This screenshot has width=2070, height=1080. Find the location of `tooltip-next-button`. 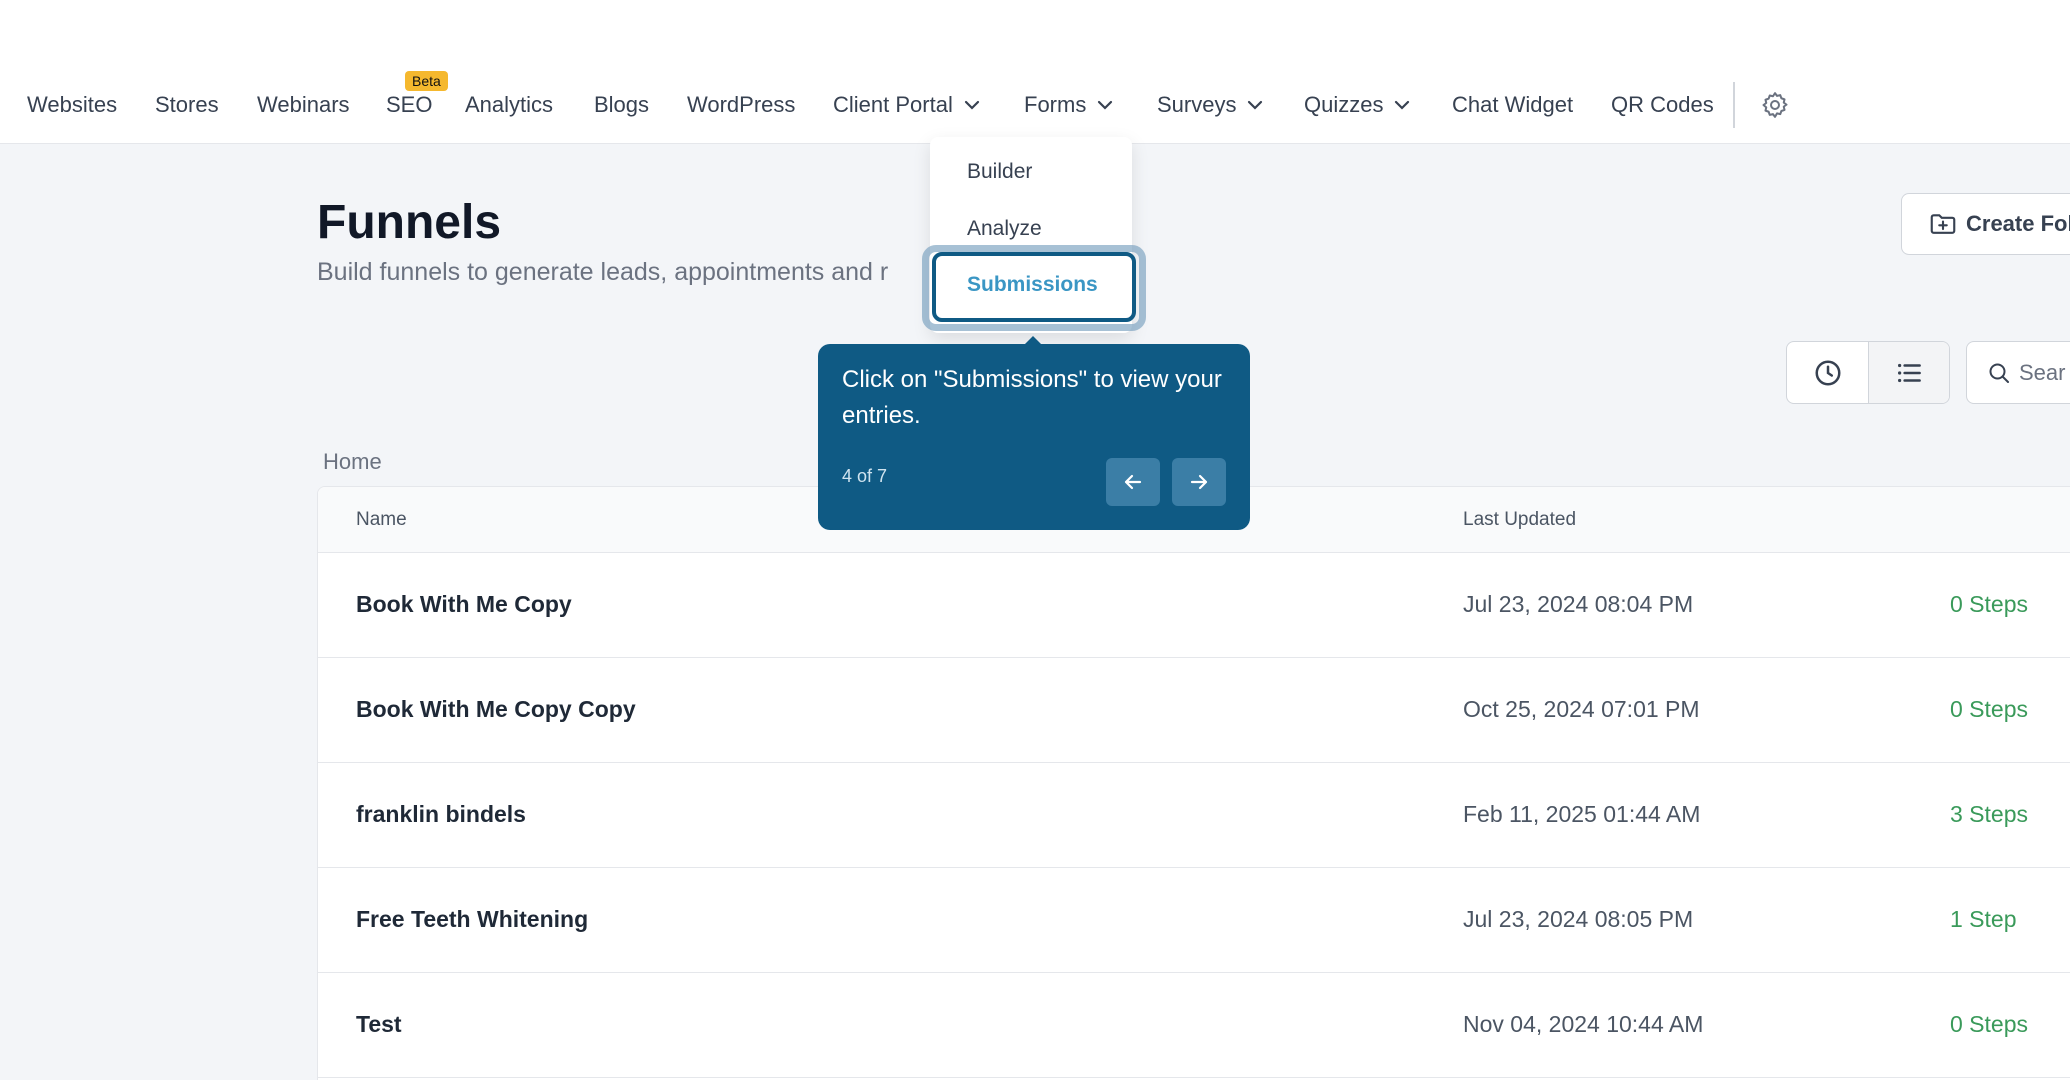

tooltip-next-button is located at coordinates (1199, 482).